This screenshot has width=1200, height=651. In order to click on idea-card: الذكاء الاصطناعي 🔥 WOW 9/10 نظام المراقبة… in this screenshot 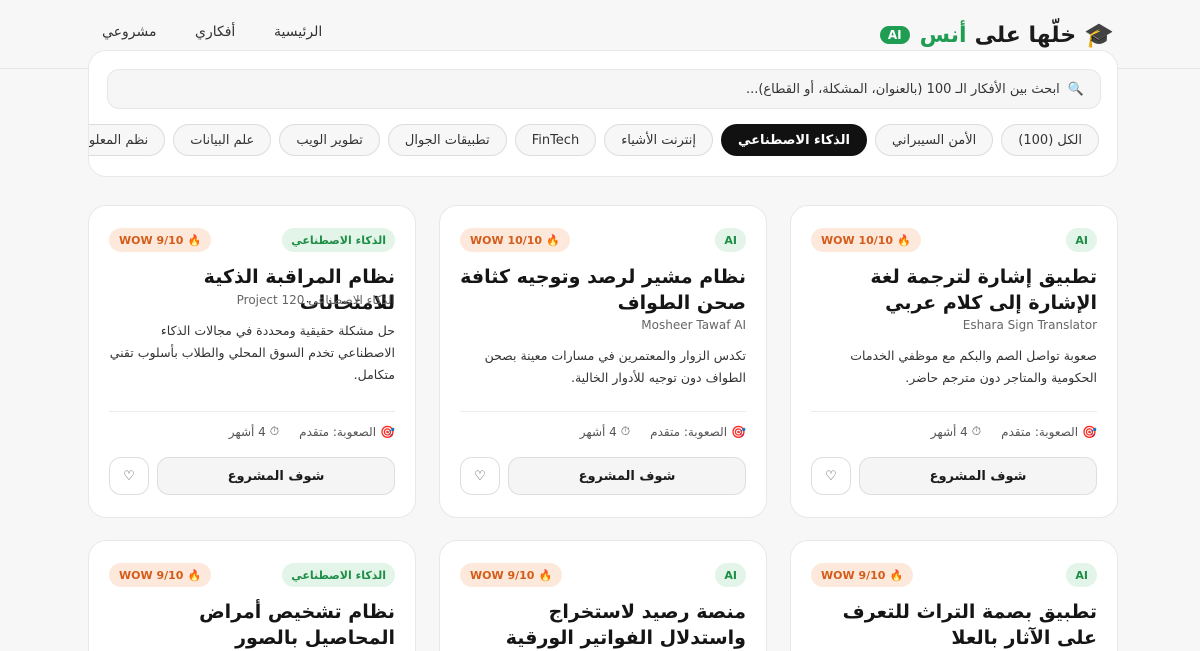, I will do `click(252, 361)`.